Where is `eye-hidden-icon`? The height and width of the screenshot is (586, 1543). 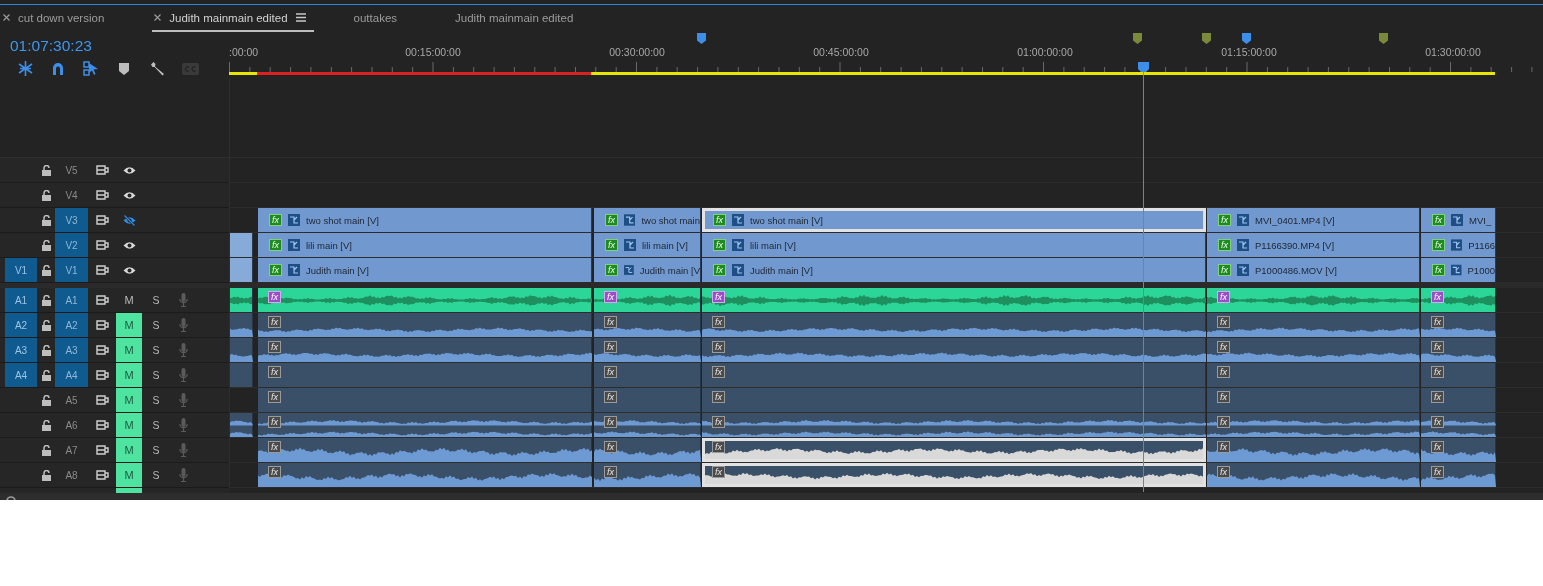 eye-hidden-icon is located at coordinates (129, 220).